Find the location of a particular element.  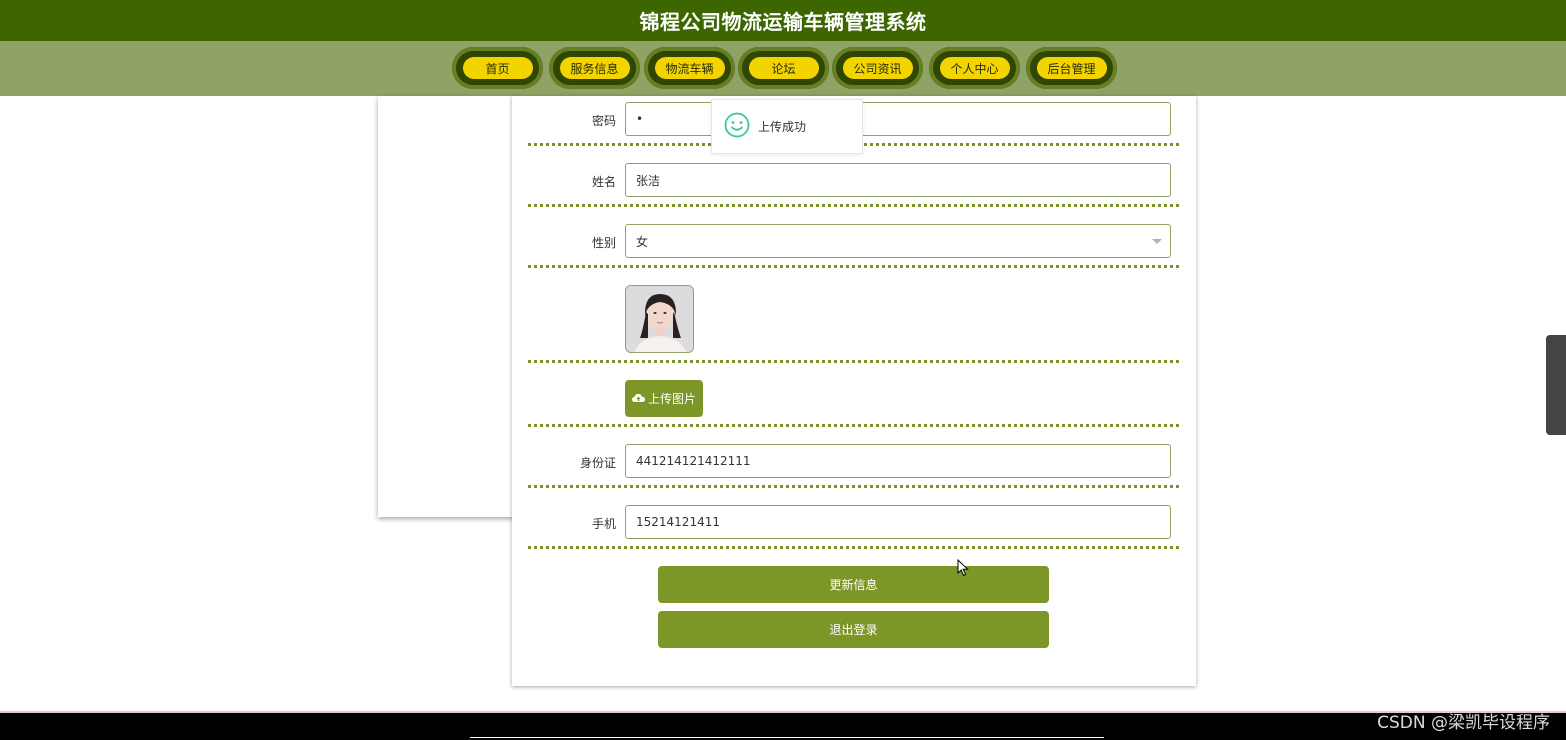

nav-item-label: 论坛 is located at coordinates (783, 68).